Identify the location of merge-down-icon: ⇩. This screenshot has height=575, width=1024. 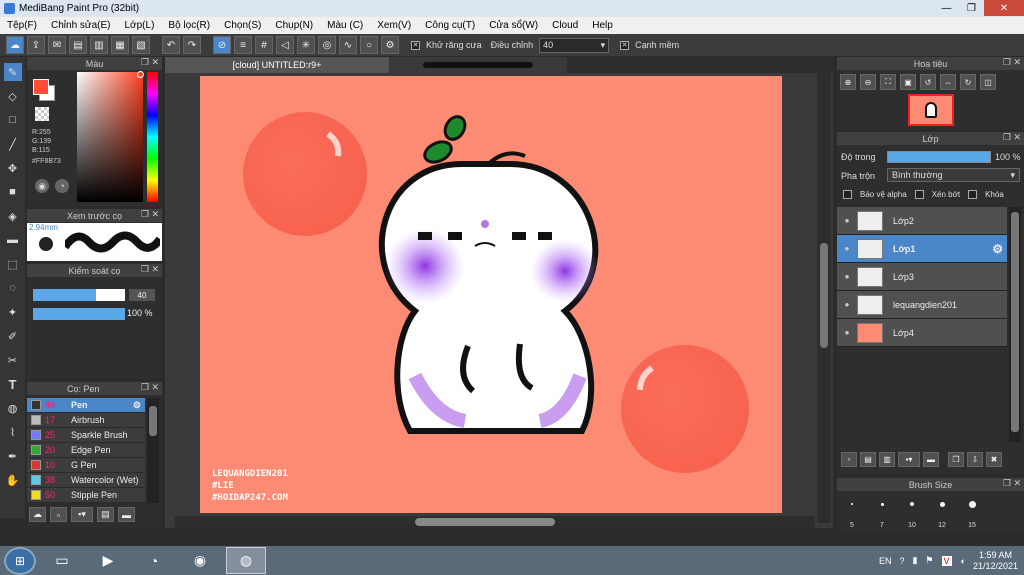
(975, 459).